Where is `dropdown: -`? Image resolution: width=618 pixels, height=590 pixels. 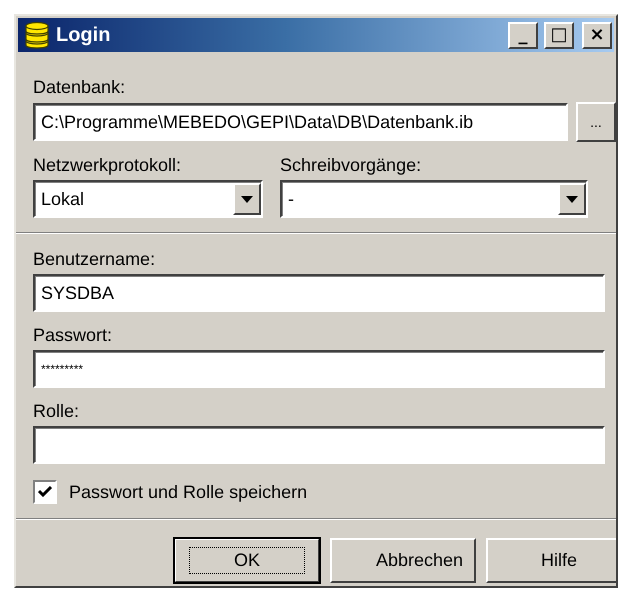
dropdown: - is located at coordinates (434, 199).